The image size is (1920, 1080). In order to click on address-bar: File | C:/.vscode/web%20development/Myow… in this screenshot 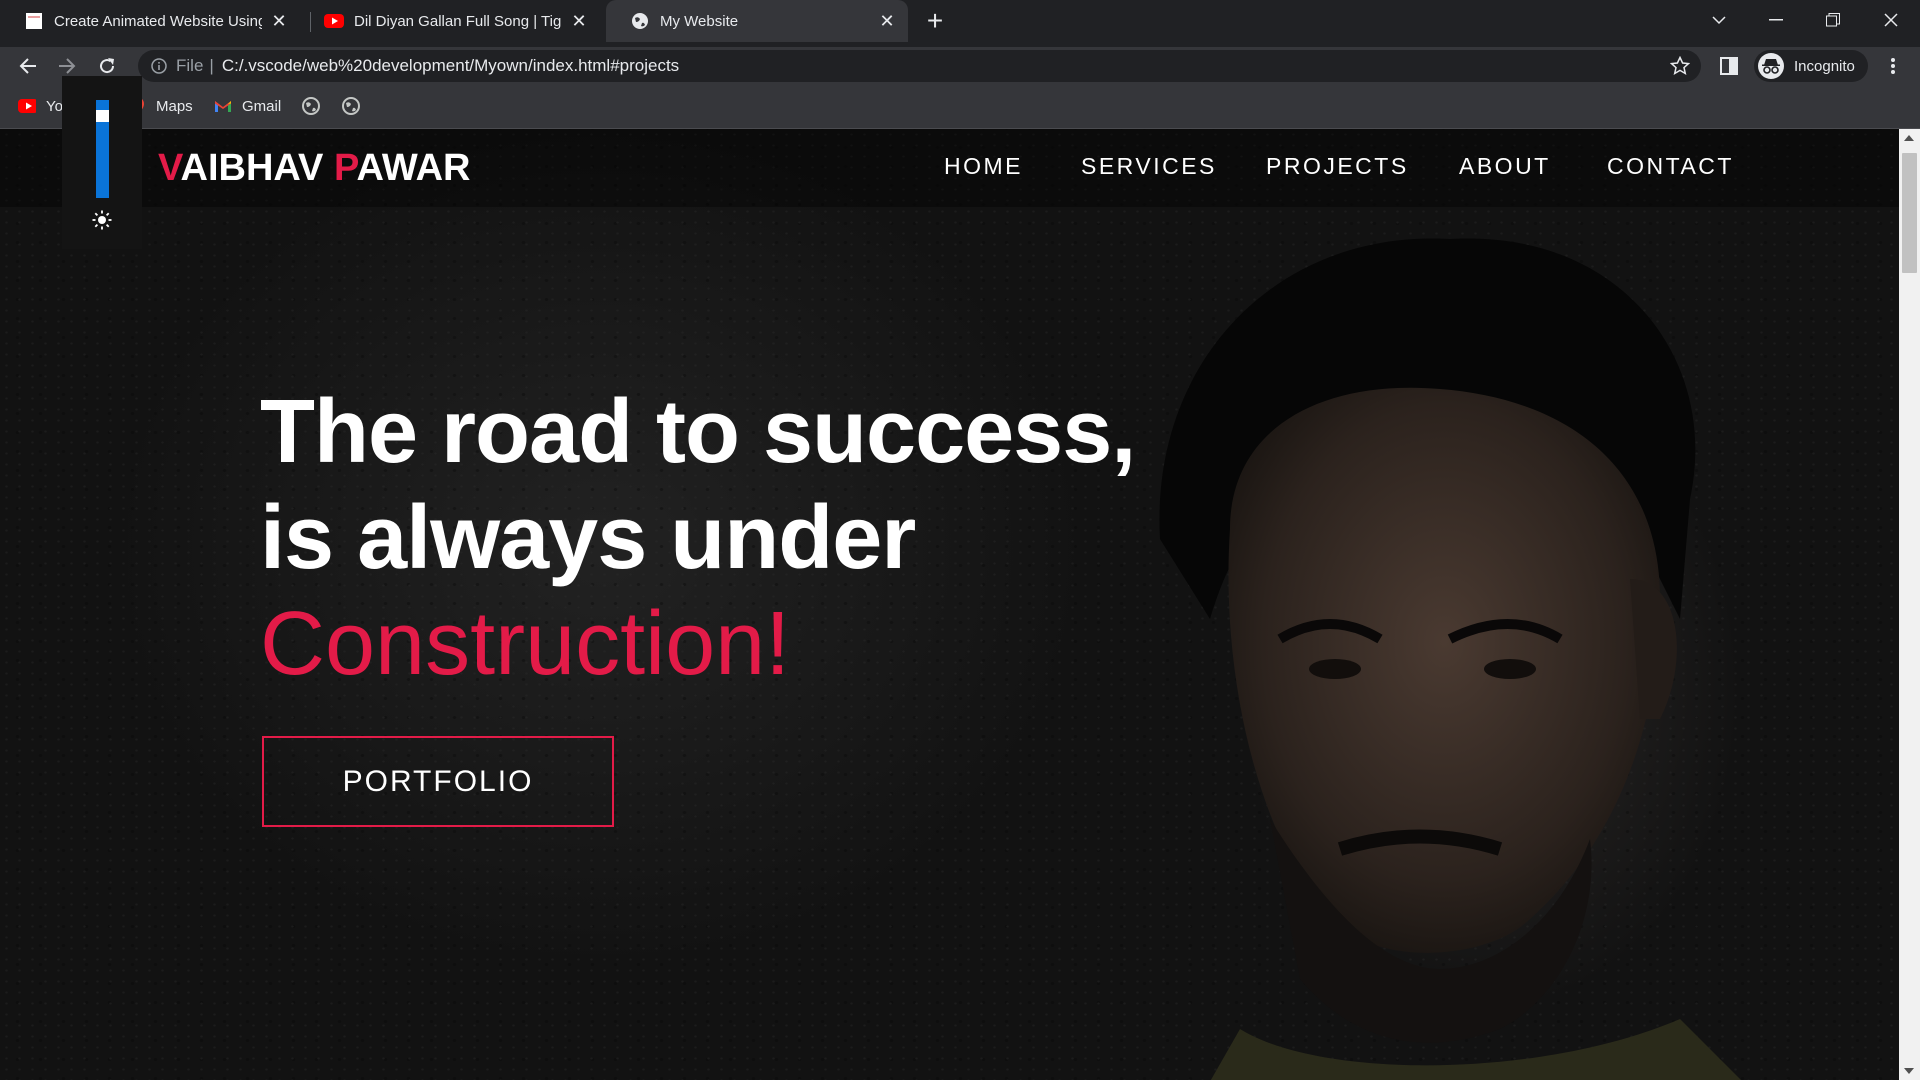, I will do `click(919, 66)`.